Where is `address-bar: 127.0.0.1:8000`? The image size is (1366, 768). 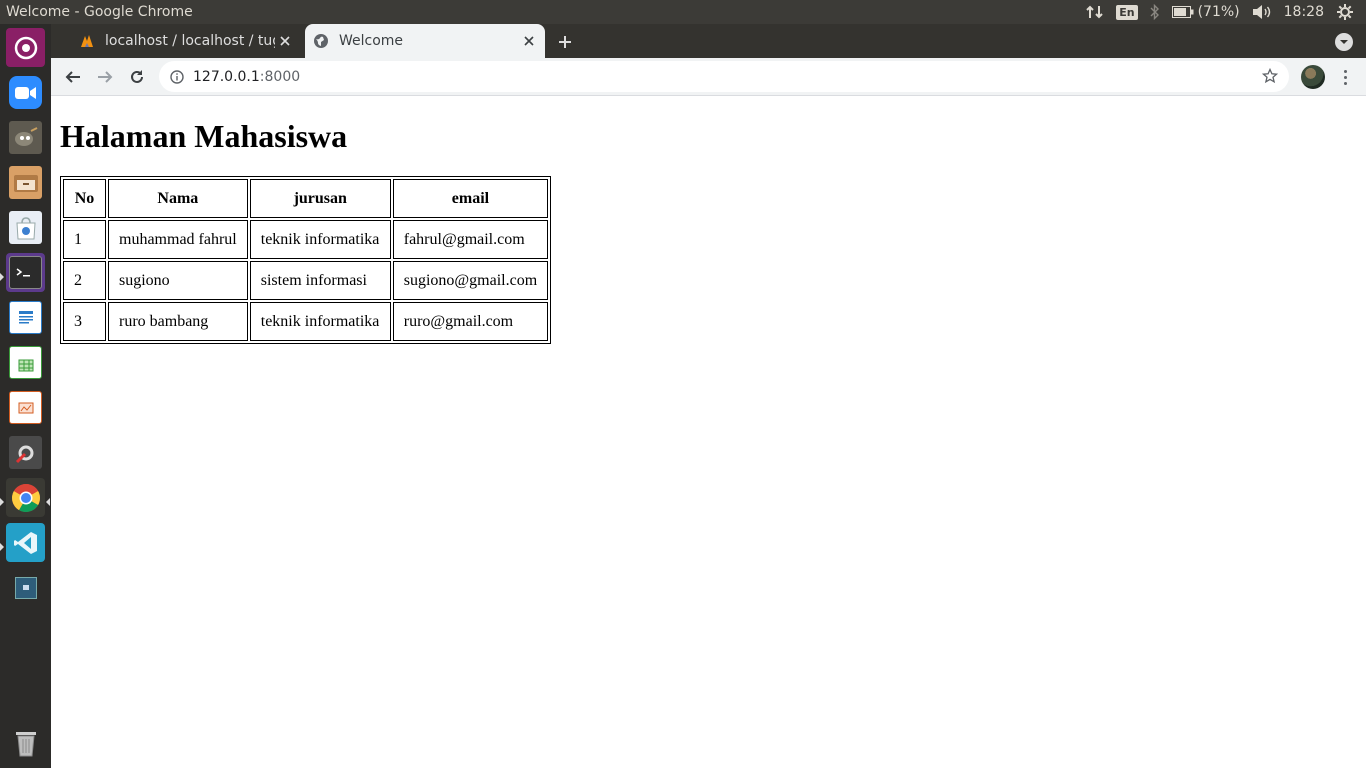
address-bar: 127.0.0.1:8000 is located at coordinates (724, 76).